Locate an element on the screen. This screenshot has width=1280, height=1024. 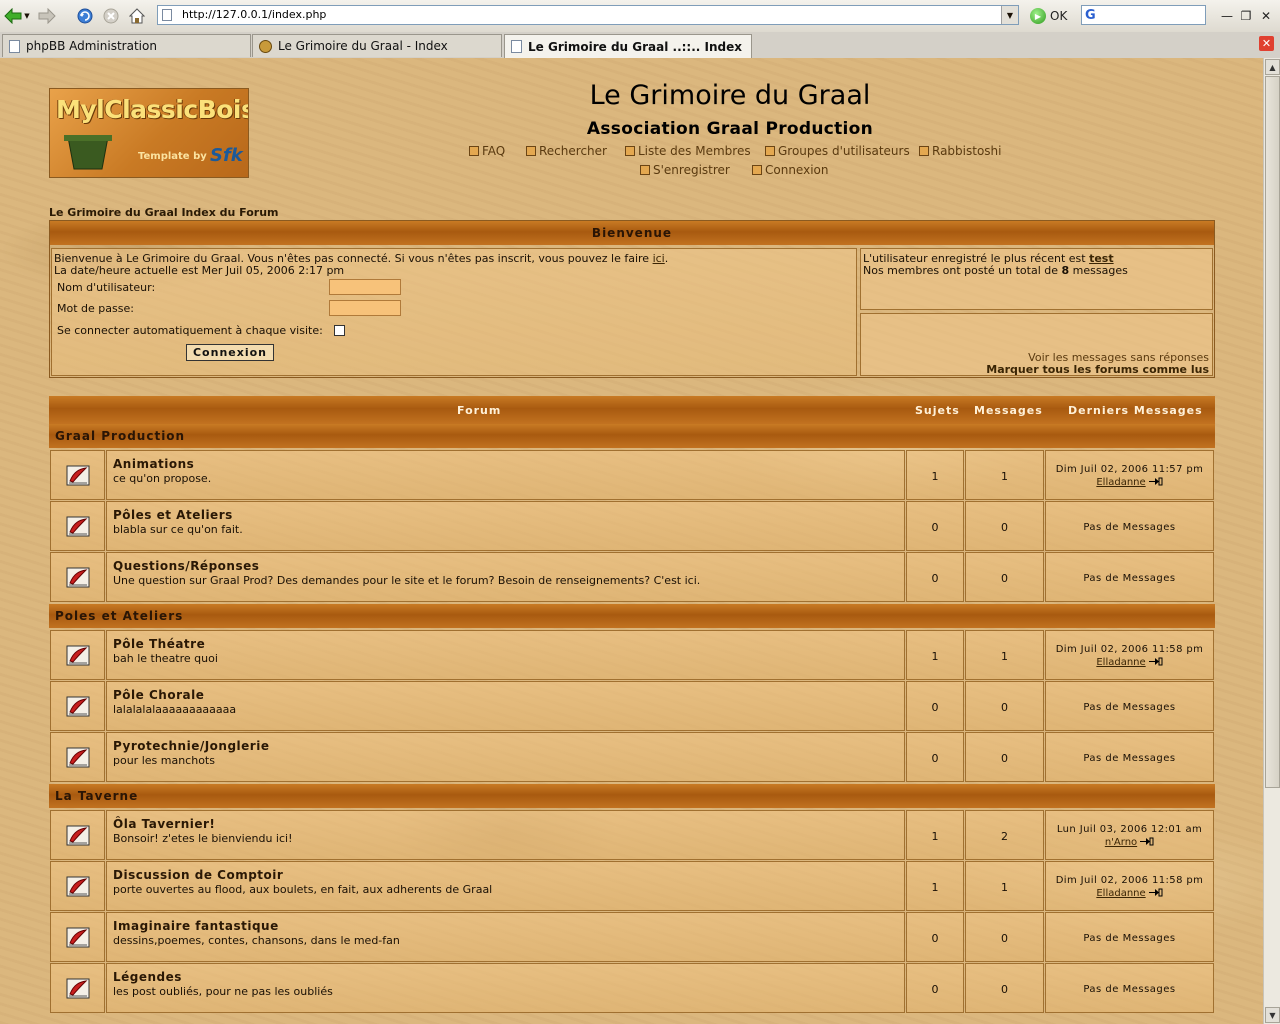
reload-button is located at coordinates (85, 16).